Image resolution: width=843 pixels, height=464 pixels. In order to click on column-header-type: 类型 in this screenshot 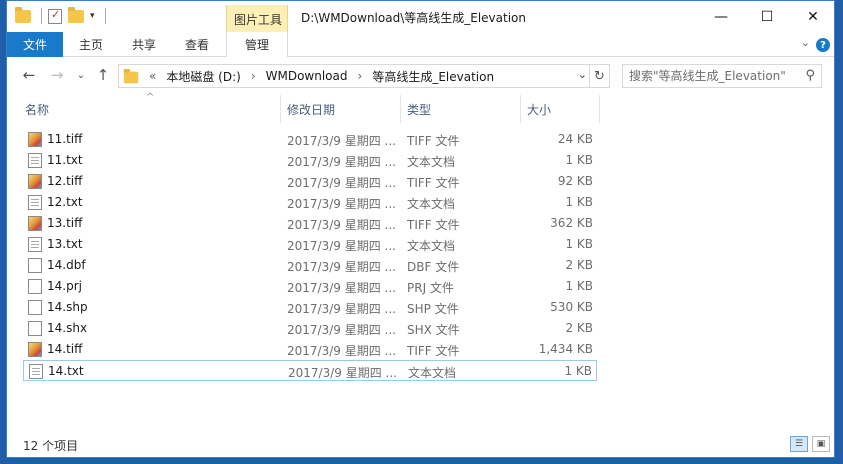, I will do `click(463, 109)`.